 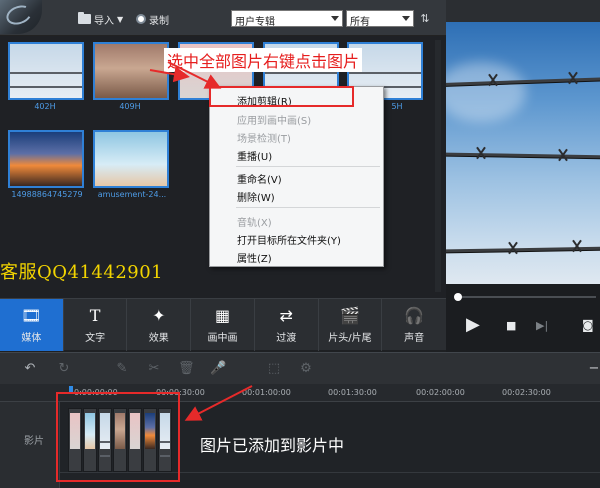 I want to click on microphone-icon: 🎤, so click(x=218, y=369).